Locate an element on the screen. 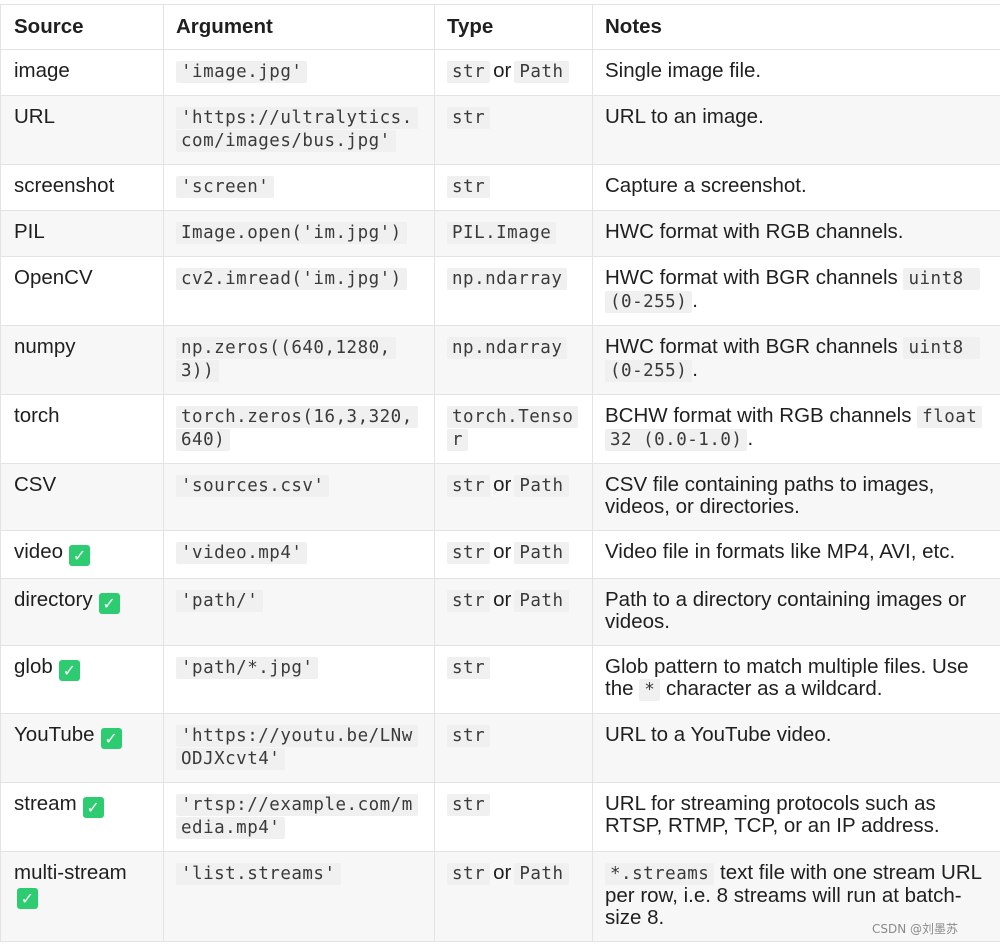  type-code: torch.Tensor is located at coordinates (513, 428).